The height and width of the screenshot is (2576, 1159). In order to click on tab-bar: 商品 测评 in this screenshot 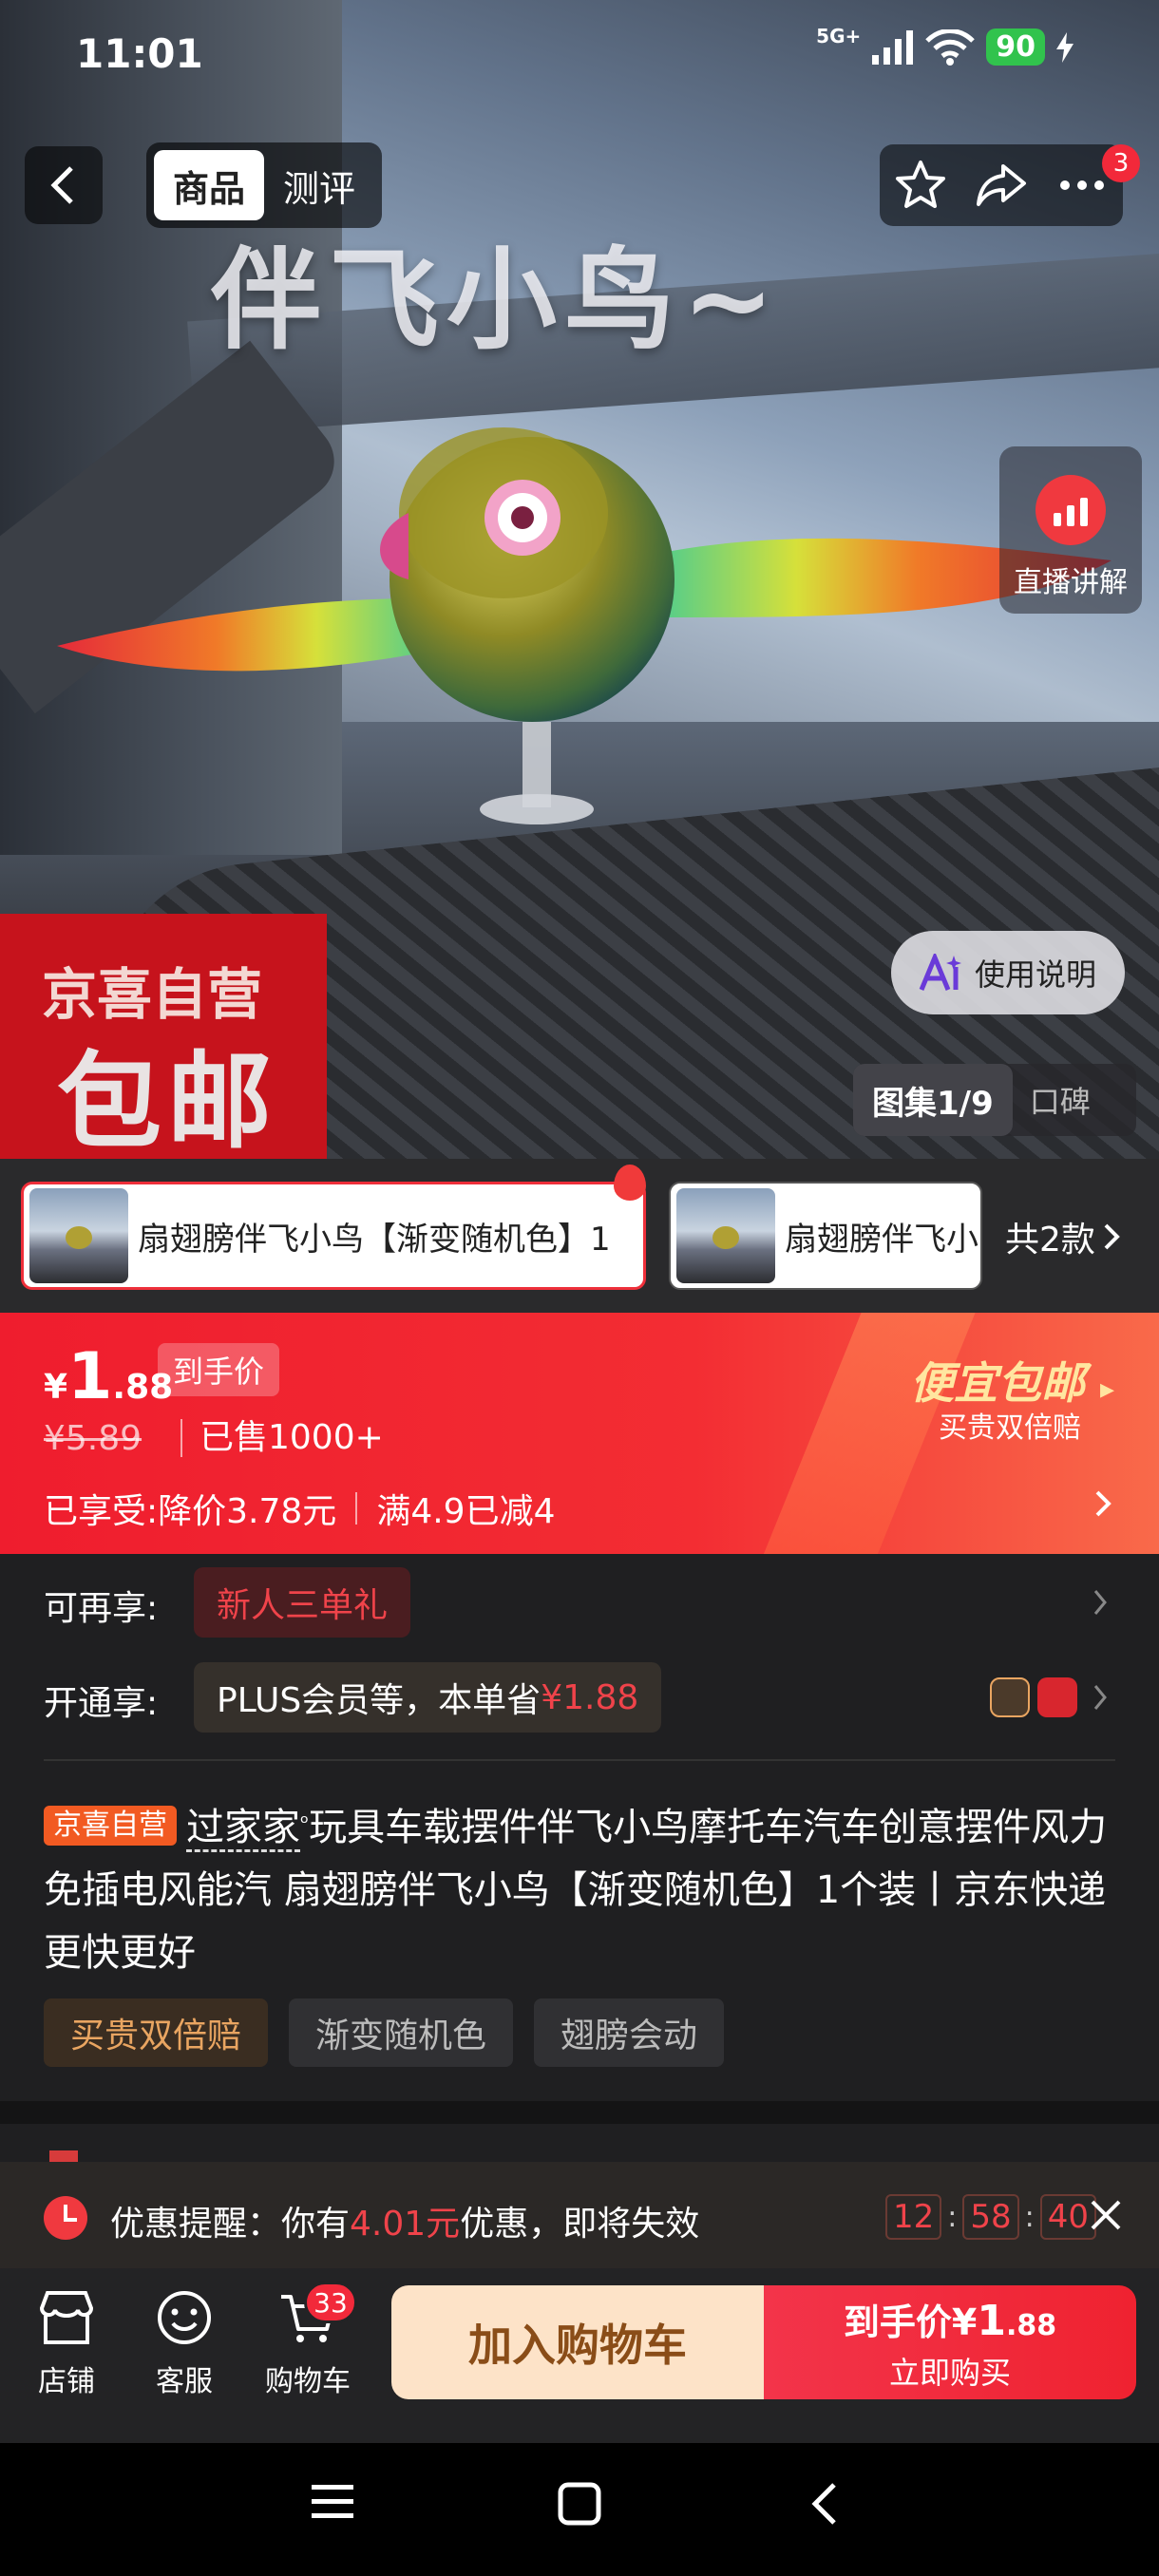, I will do `click(264, 185)`.